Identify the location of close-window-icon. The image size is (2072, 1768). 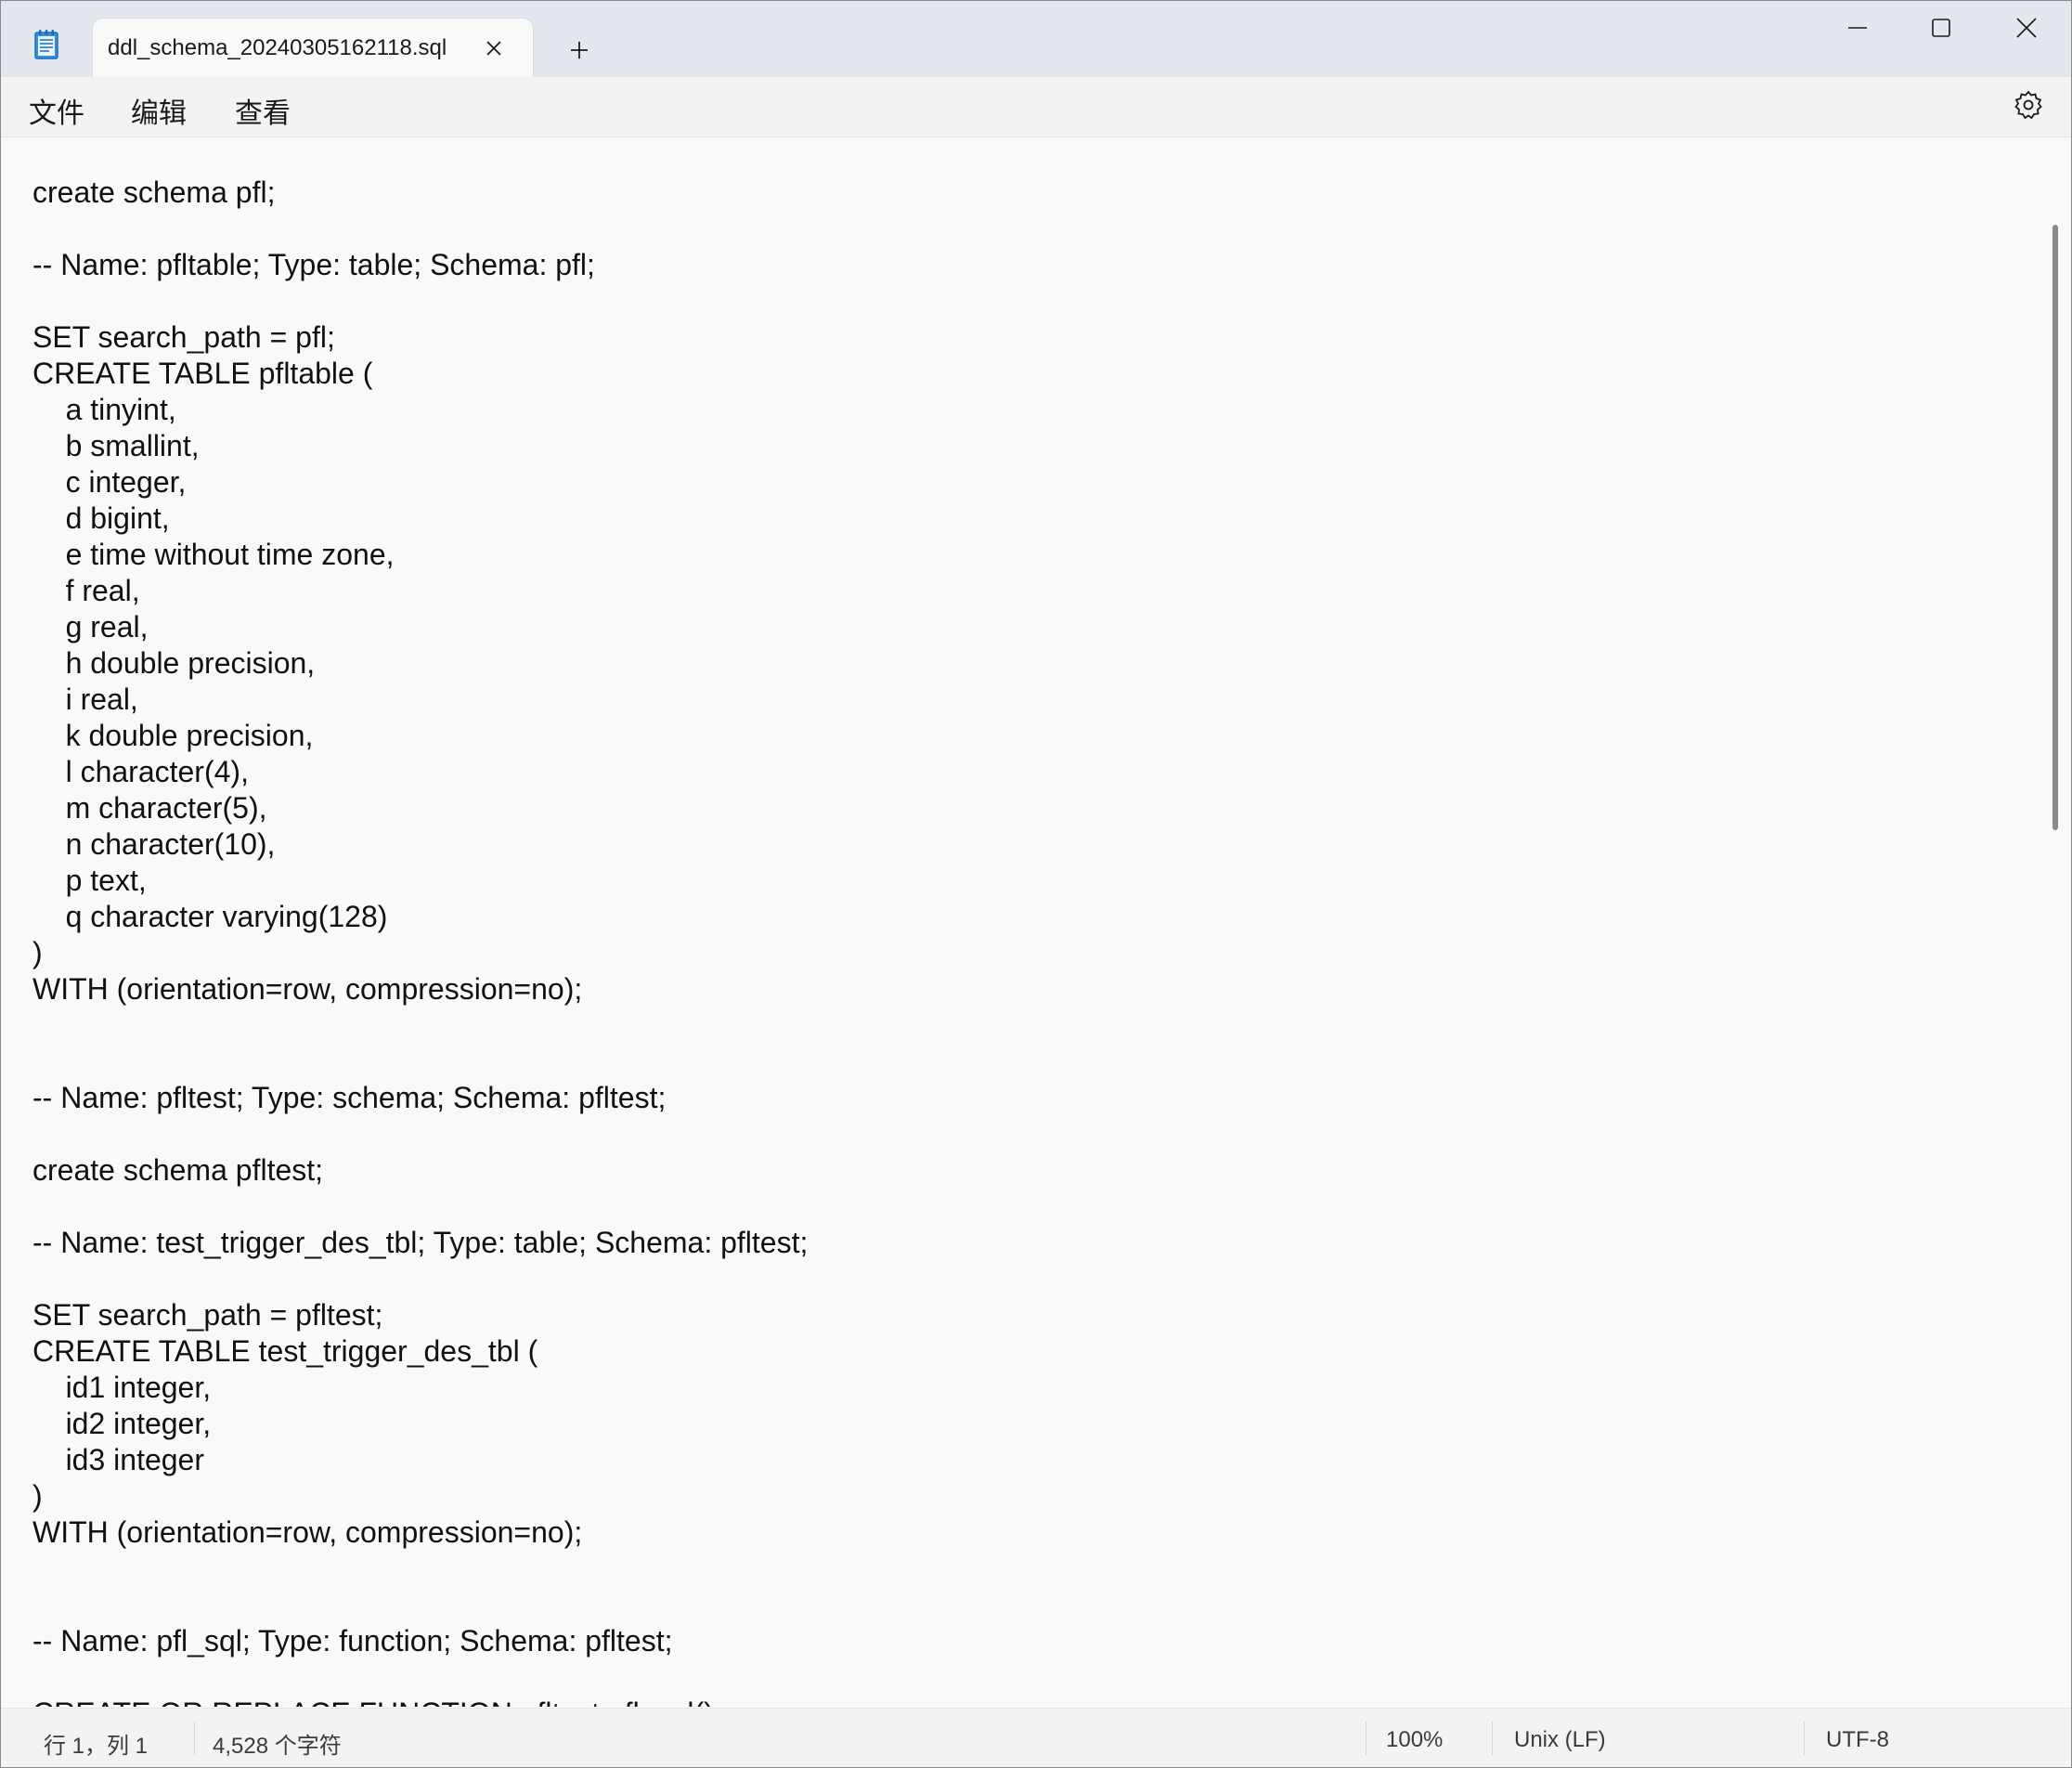
(2027, 28).